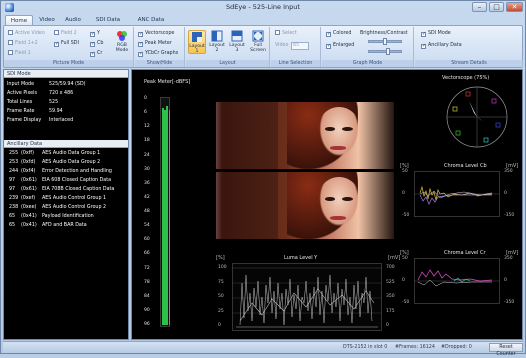 The width and height of the screenshot is (526, 358). I want to click on ancillary-description: AES Audio Control Group 2, so click(74, 207).